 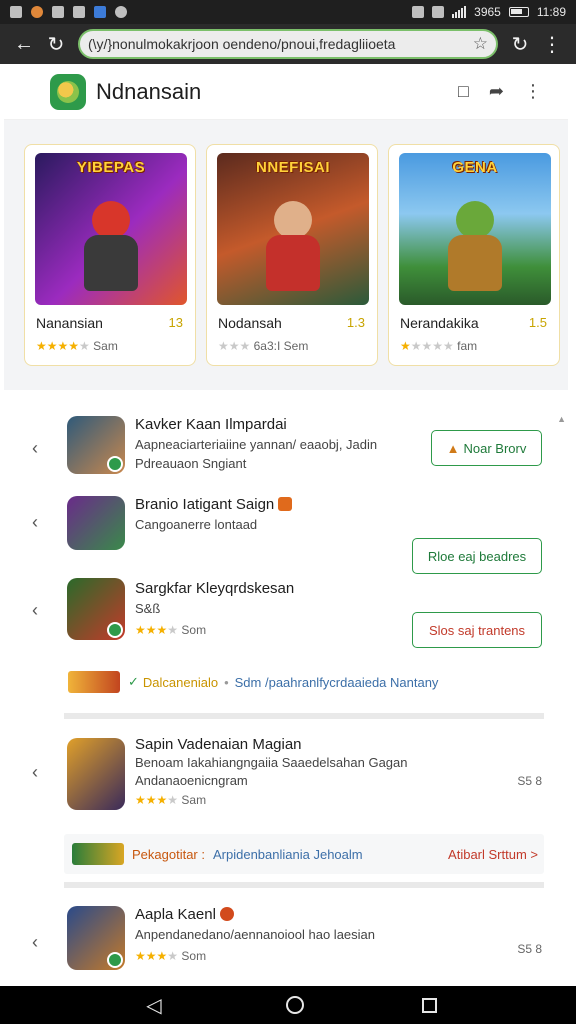 What do you see at coordinates (149, 91) in the screenshot?
I see `app-title: Ndnansain` at bounding box center [149, 91].